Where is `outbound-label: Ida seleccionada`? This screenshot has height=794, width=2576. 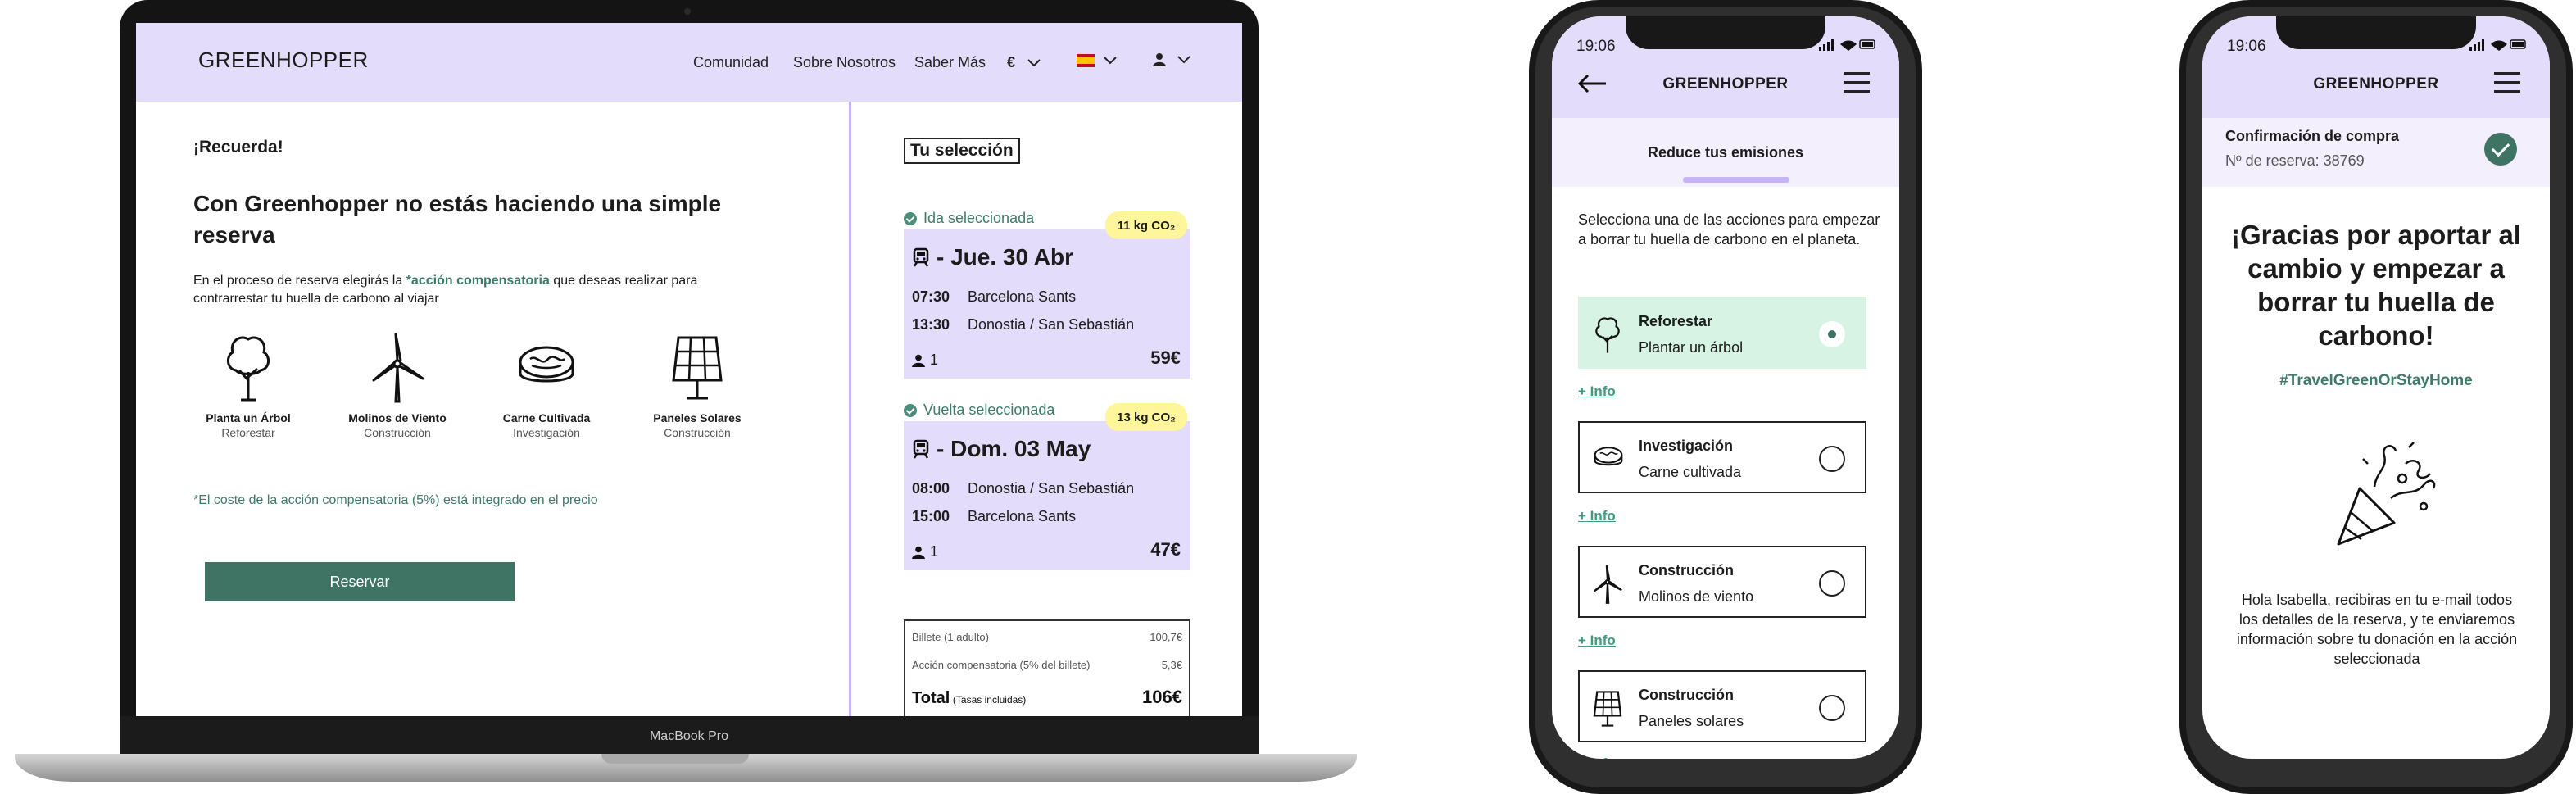
outbound-label: Ida seleccionada is located at coordinates (969, 218).